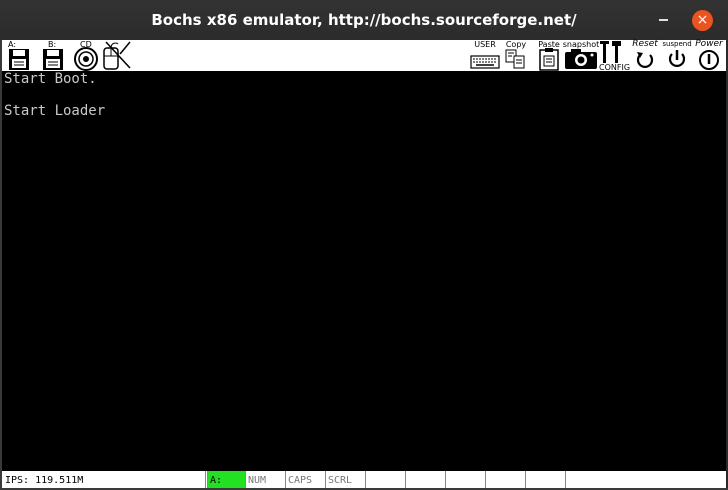  Describe the element at coordinates (645, 60) in the screenshot. I see `reset-icon` at that location.